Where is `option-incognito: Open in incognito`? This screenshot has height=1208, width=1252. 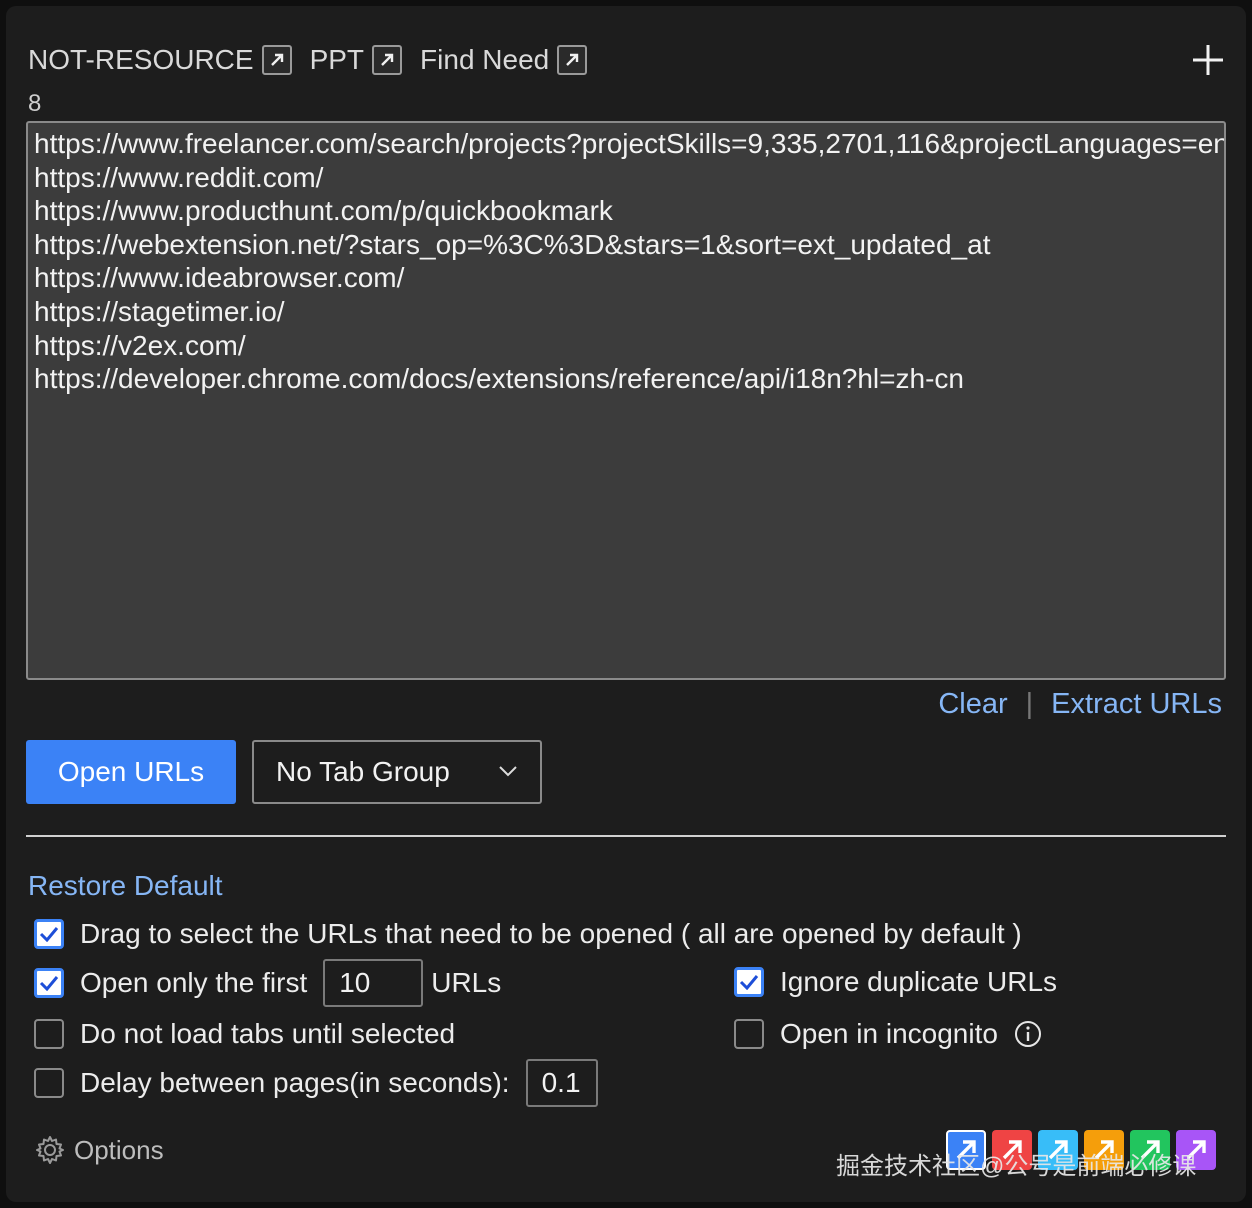
option-incognito: Open in incognito is located at coordinates (888, 1034).